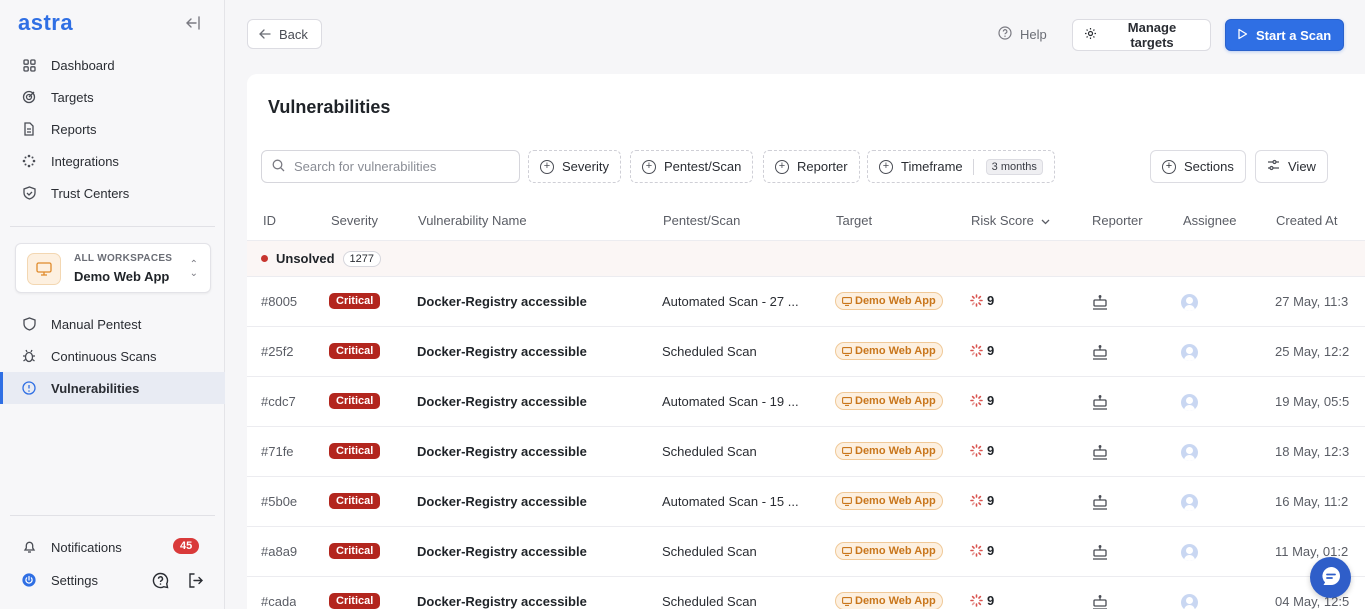 The height and width of the screenshot is (609, 1365). What do you see at coordinates (112, 161) in the screenshot?
I see `nav-item-integrations: Integrations` at bounding box center [112, 161].